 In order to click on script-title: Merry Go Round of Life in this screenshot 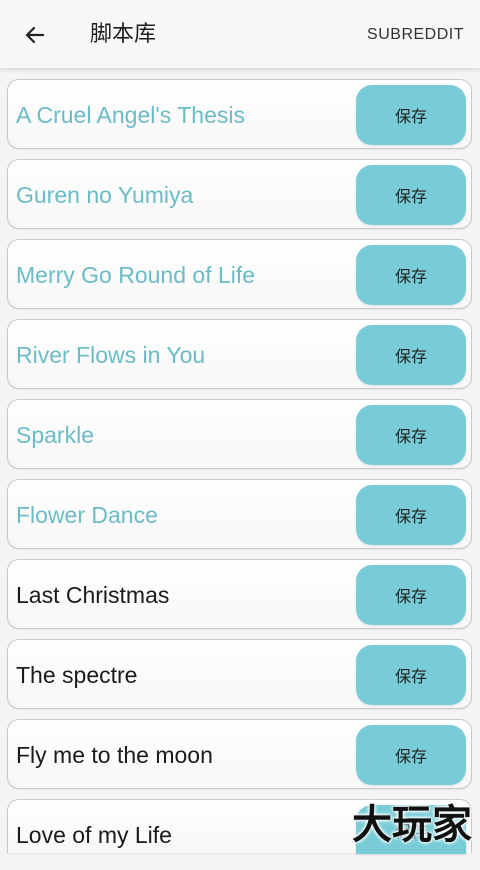, I will do `click(136, 275)`.